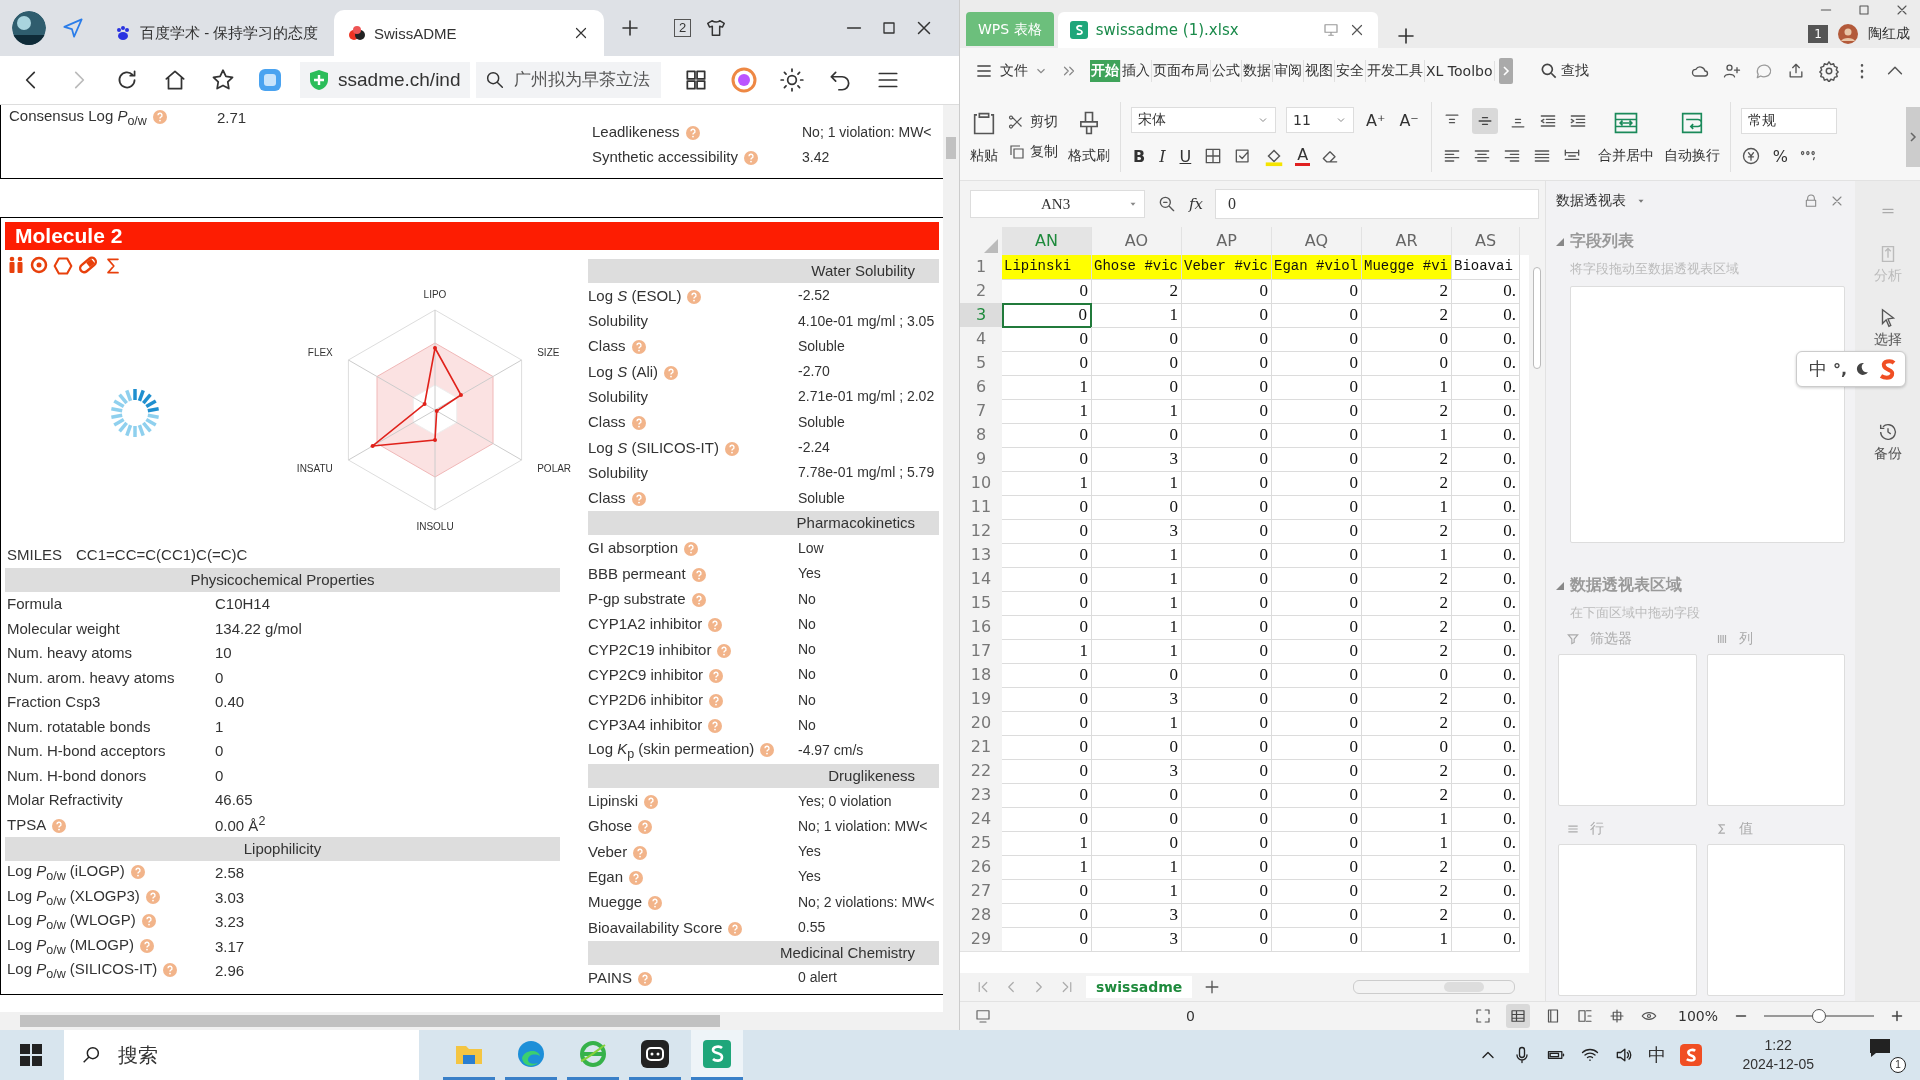 The image size is (1920, 1080). Describe the element at coordinates (31, 1055) in the screenshot. I see `start-icon` at that location.